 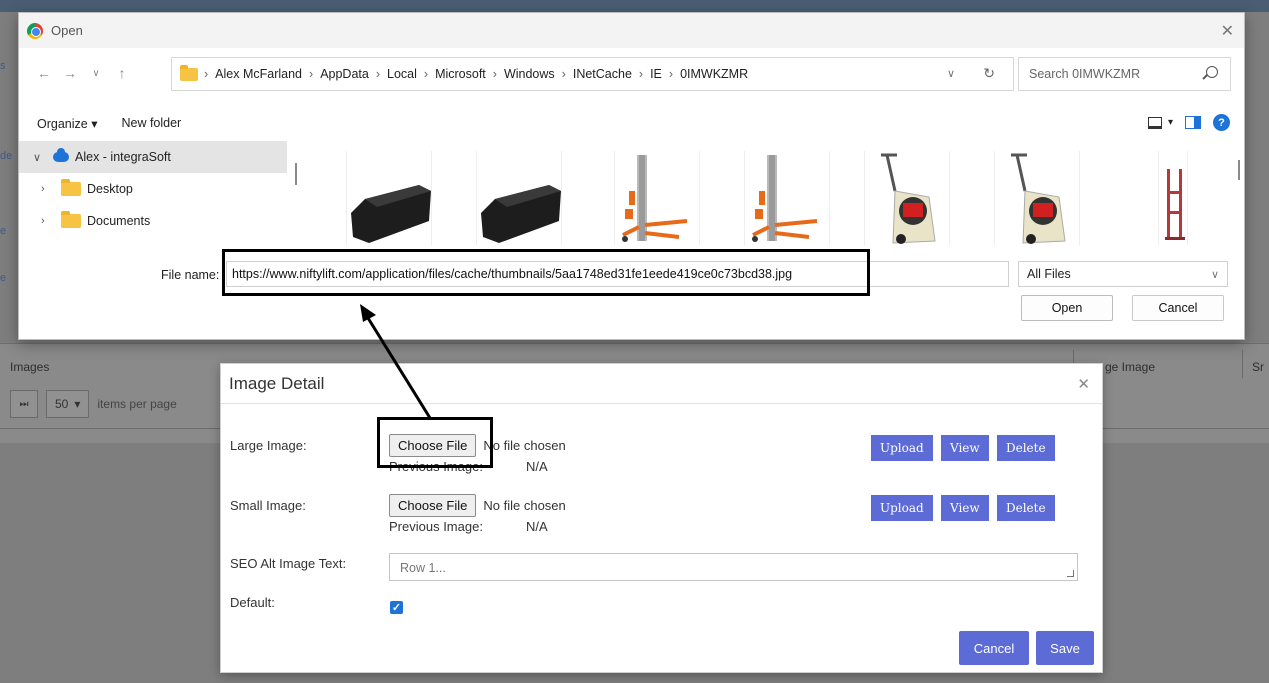 What do you see at coordinates (122, 73) in the screenshot?
I see `up-arrow-icon: ↑` at bounding box center [122, 73].